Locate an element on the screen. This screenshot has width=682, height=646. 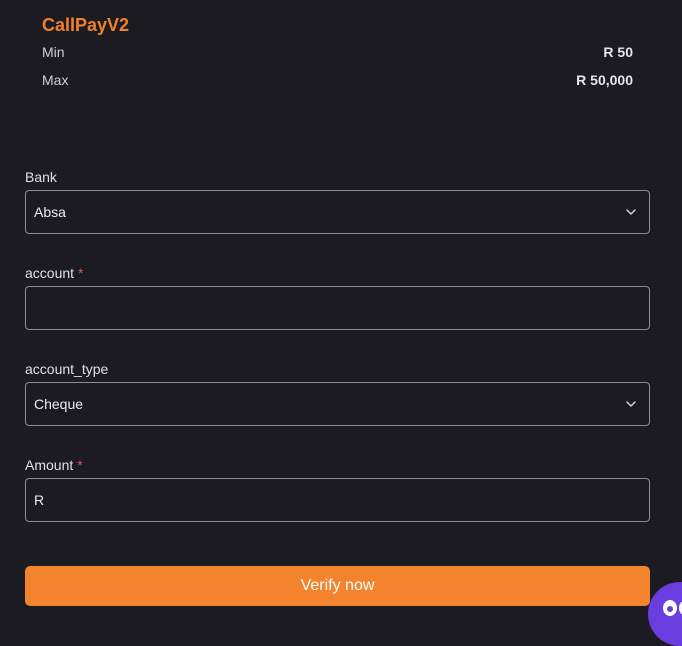
bank-selected-value: Absa is located at coordinates (50, 212).